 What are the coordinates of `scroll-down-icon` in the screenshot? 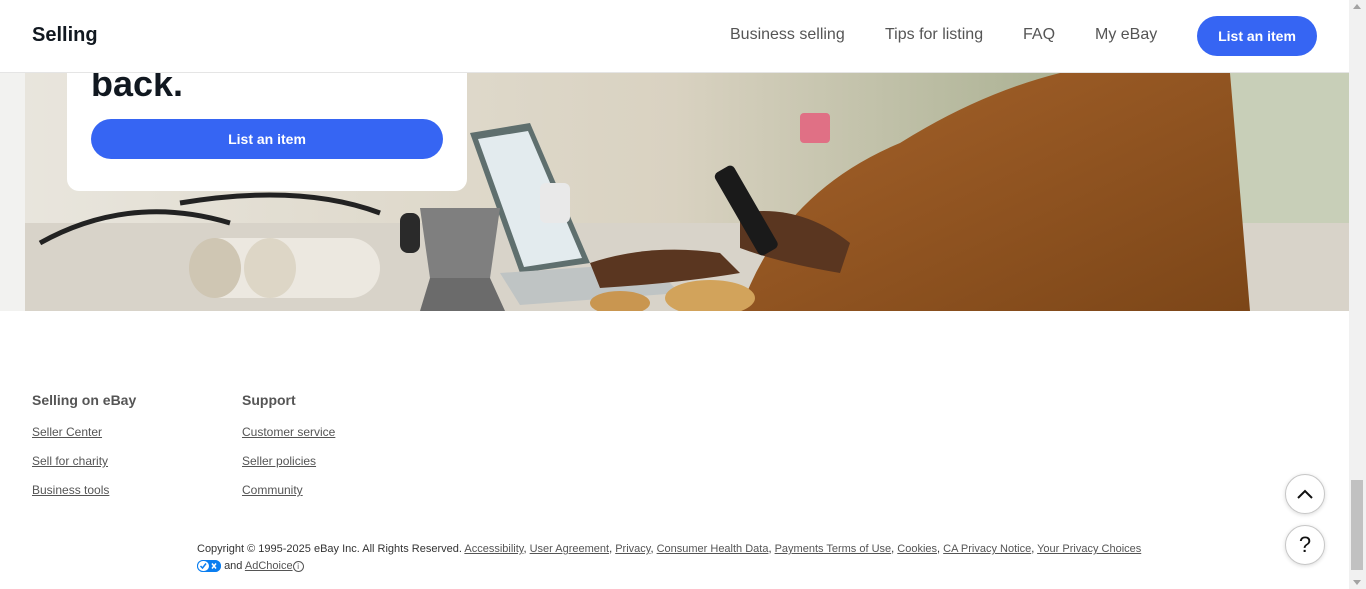 It's located at (1357, 582).